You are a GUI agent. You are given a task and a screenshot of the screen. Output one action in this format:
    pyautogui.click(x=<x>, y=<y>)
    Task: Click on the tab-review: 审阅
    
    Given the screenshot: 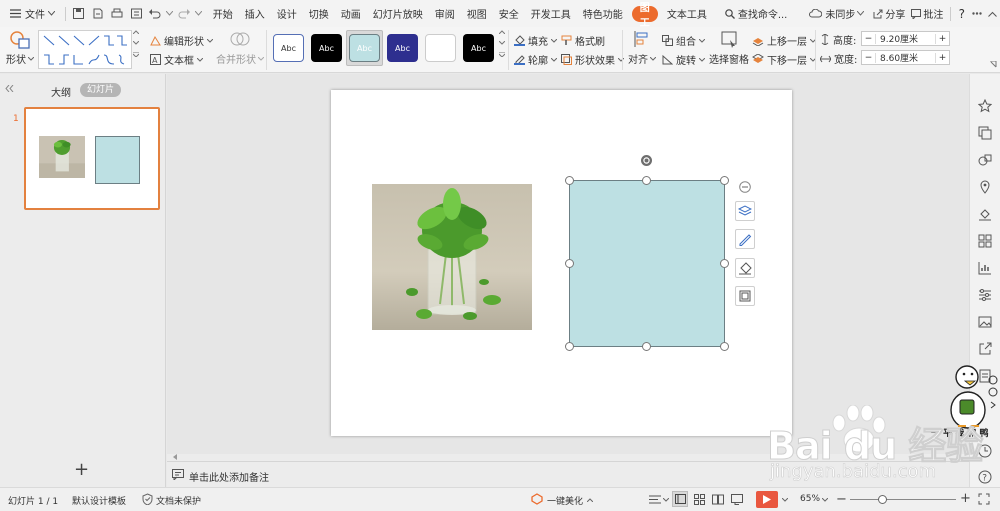 What is the action you would take?
    pyautogui.click(x=445, y=13)
    